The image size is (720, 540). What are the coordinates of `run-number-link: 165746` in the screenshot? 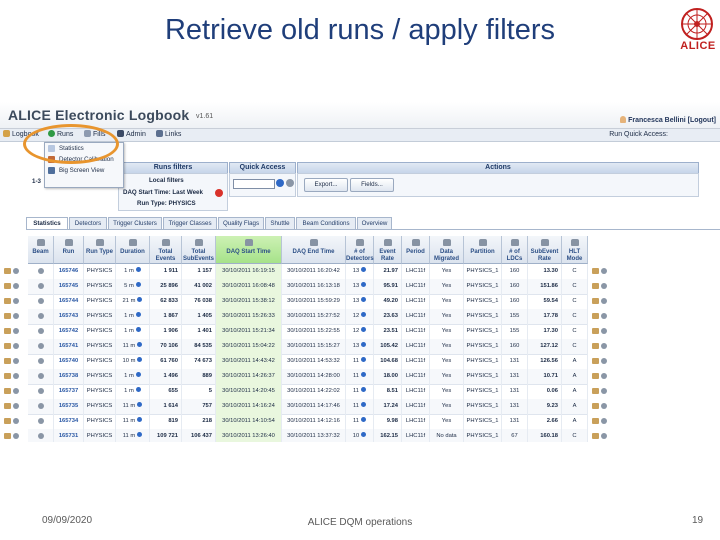 It's located at (69, 271).